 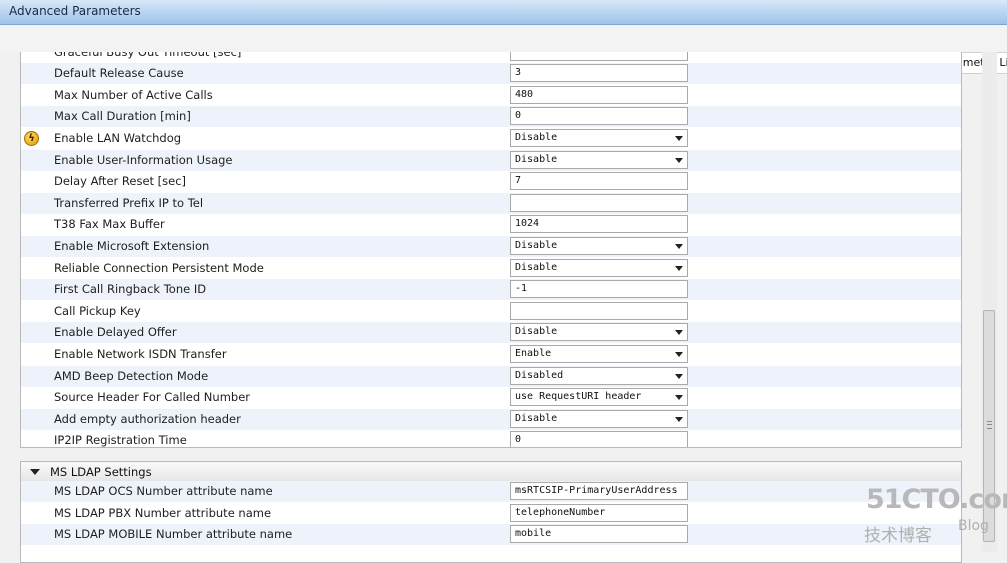 What do you see at coordinates (140, 353) in the screenshot?
I see `param-label: Enable Network ISDN Transfer` at bounding box center [140, 353].